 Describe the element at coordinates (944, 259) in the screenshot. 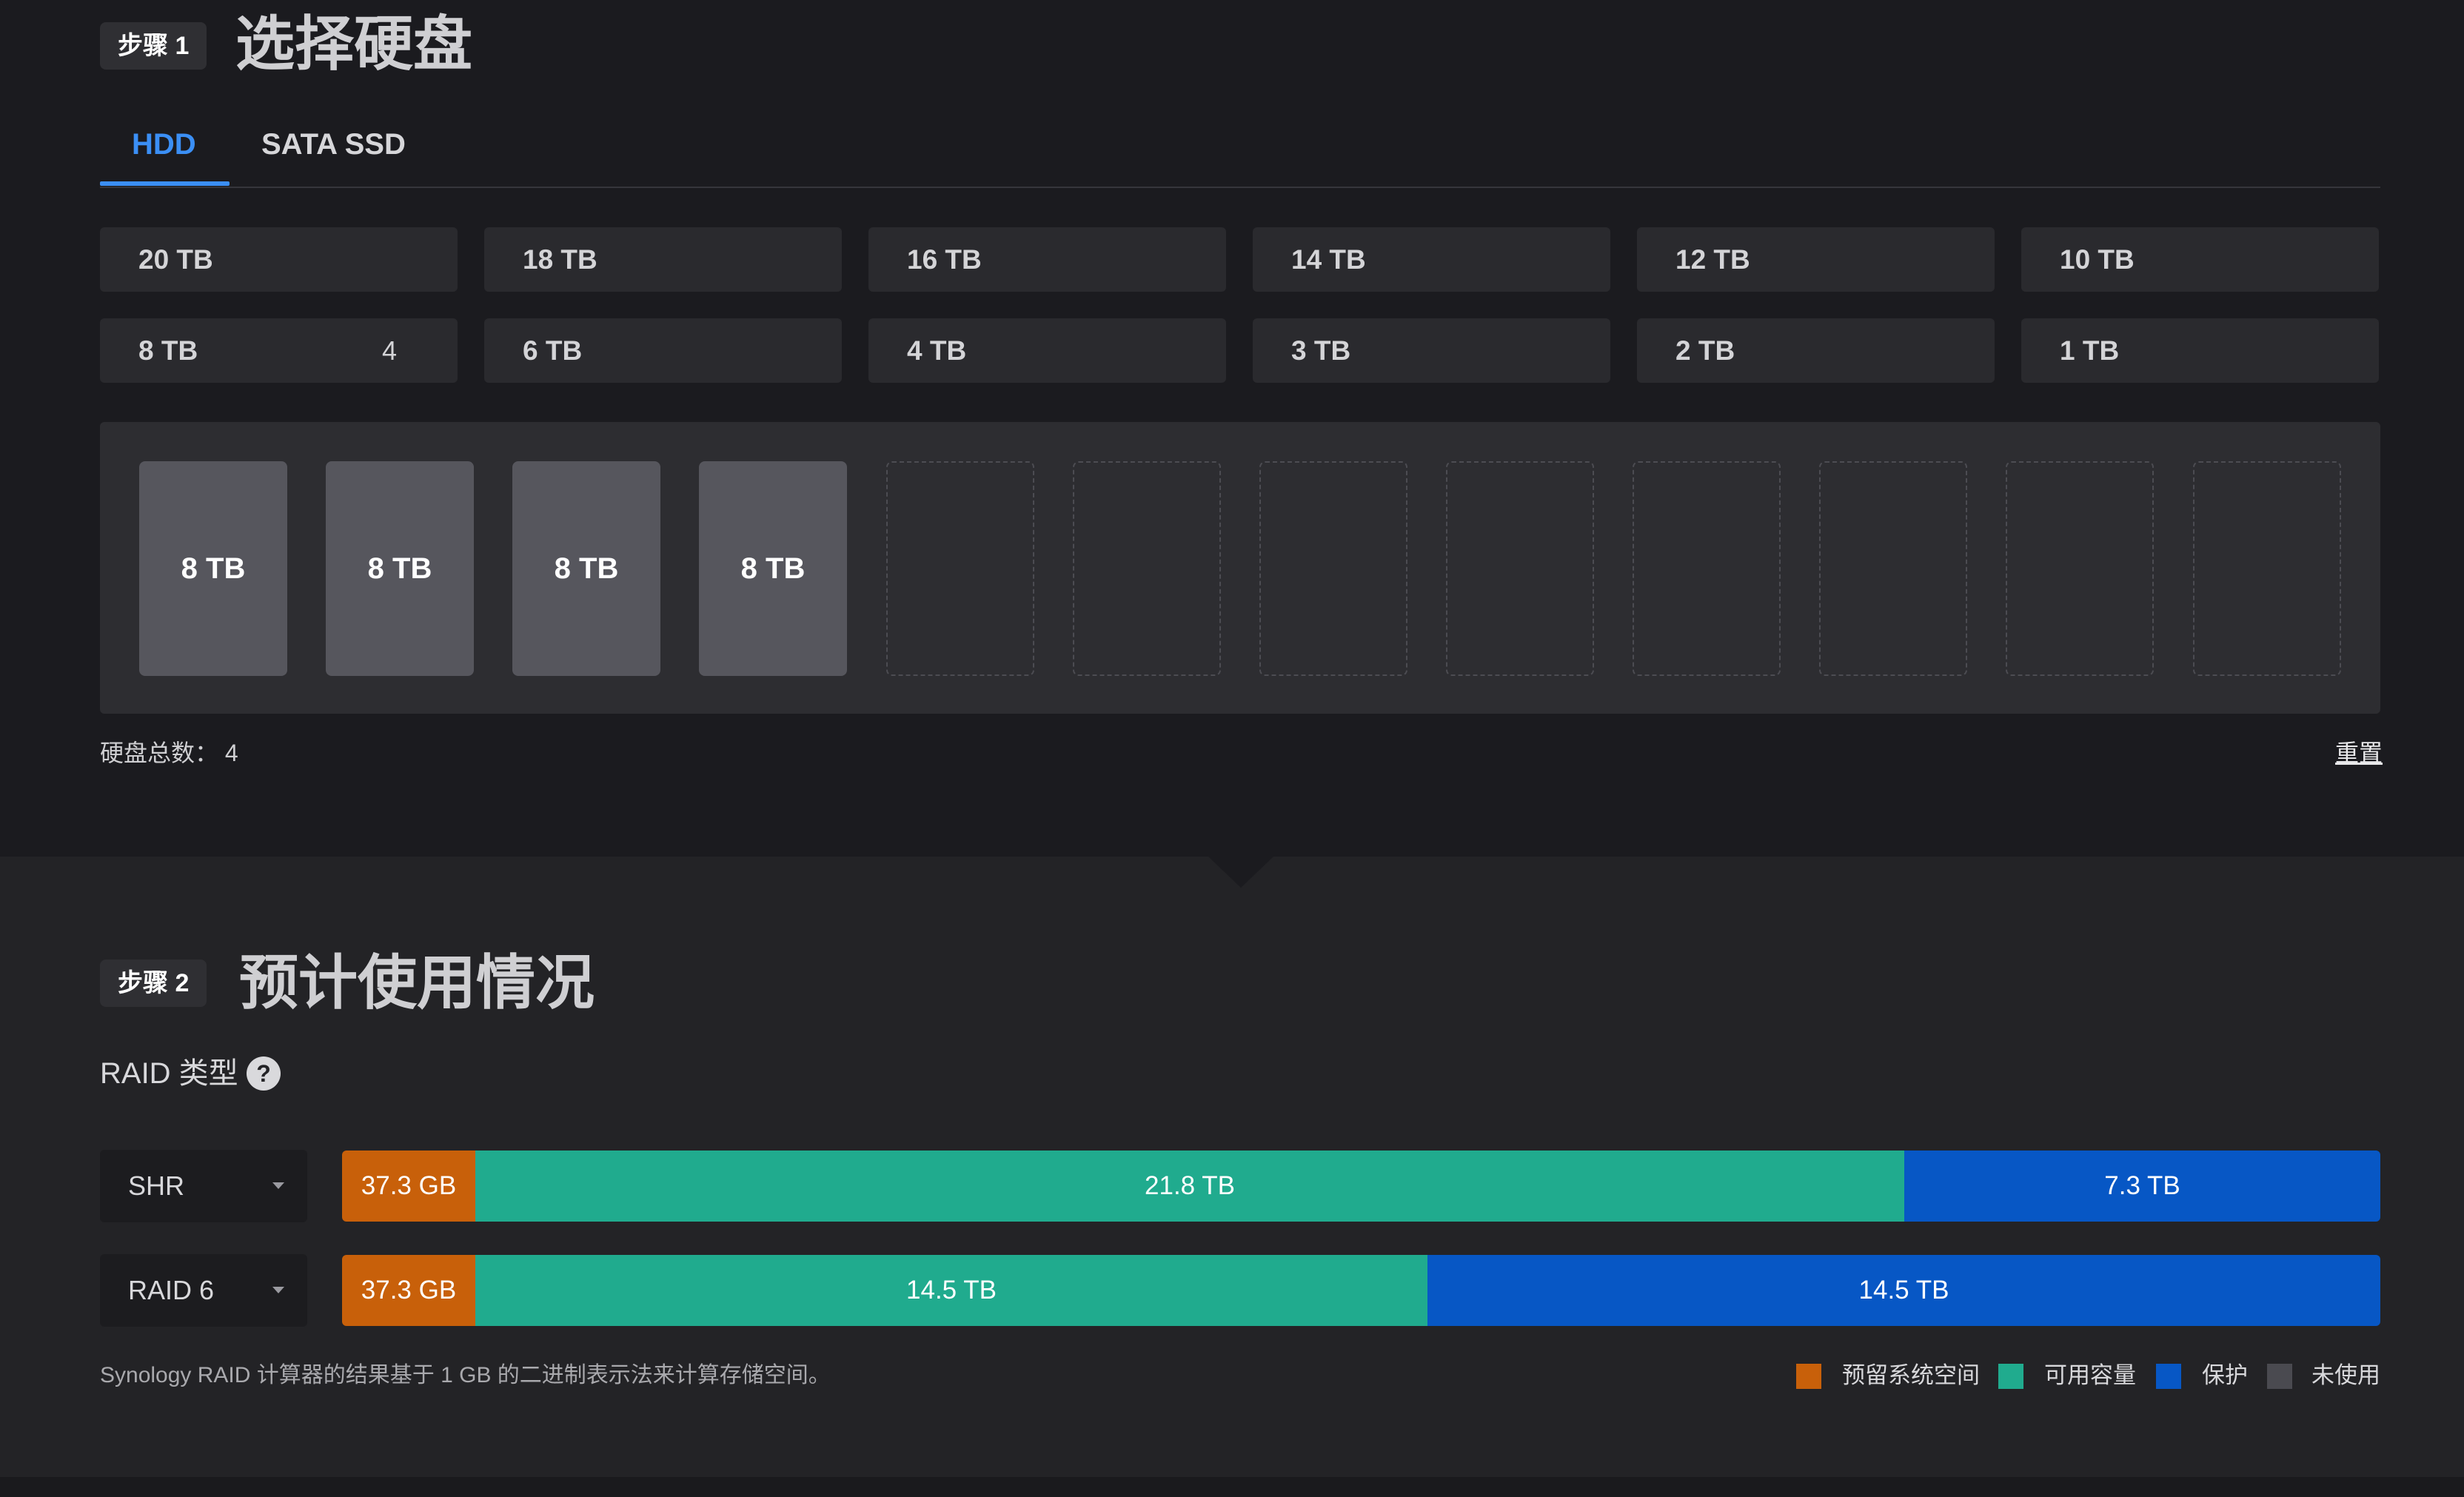

I see `capacity-label: 16 TB` at that location.